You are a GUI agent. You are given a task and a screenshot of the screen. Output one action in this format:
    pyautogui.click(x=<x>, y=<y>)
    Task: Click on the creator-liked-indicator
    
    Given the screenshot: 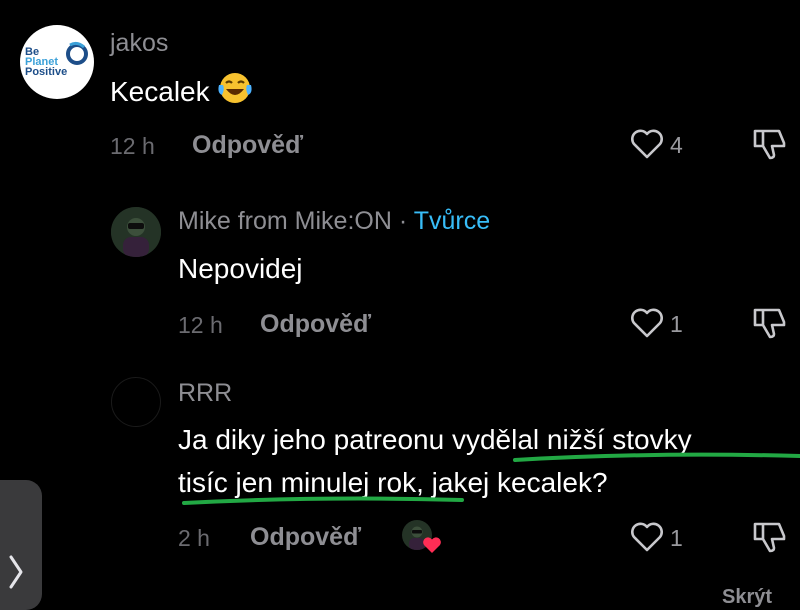 What is the action you would take?
    pyautogui.click(x=422, y=538)
    